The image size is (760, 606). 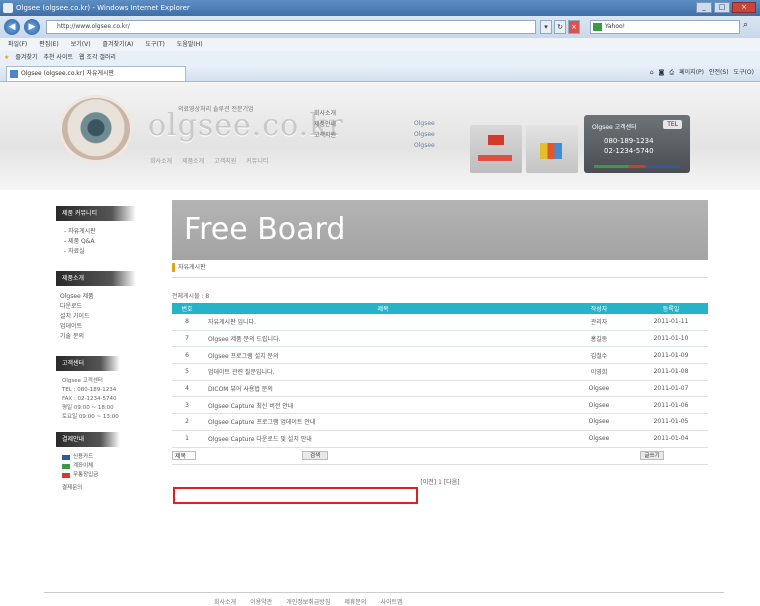 What do you see at coordinates (190, 44) in the screenshot?
I see `menu-help: 도움말(H)` at bounding box center [190, 44].